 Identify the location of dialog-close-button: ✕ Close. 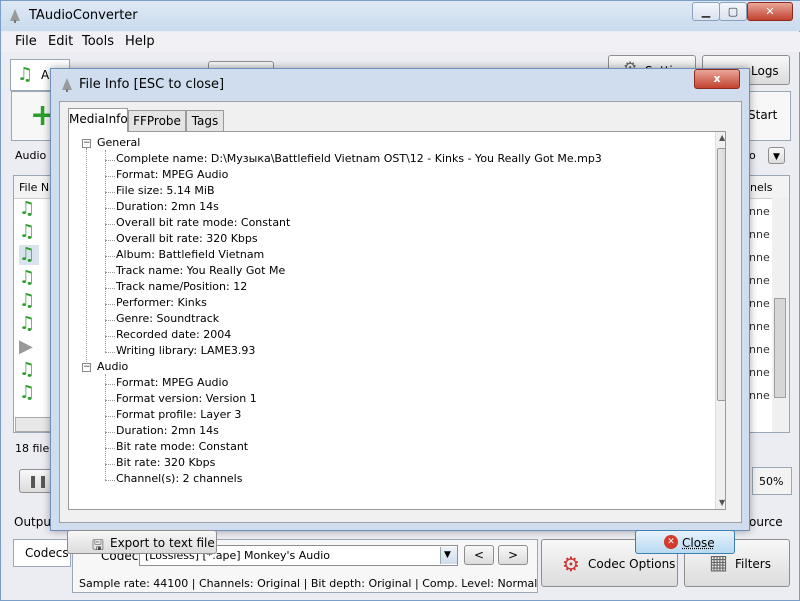
(685, 542).